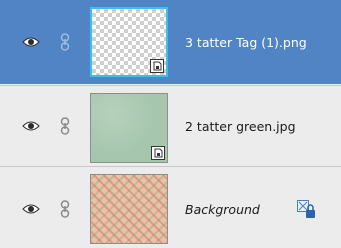 This screenshot has width=341, height=248. I want to click on layer-name: 3 tatter Tag (1).png, so click(246, 42).